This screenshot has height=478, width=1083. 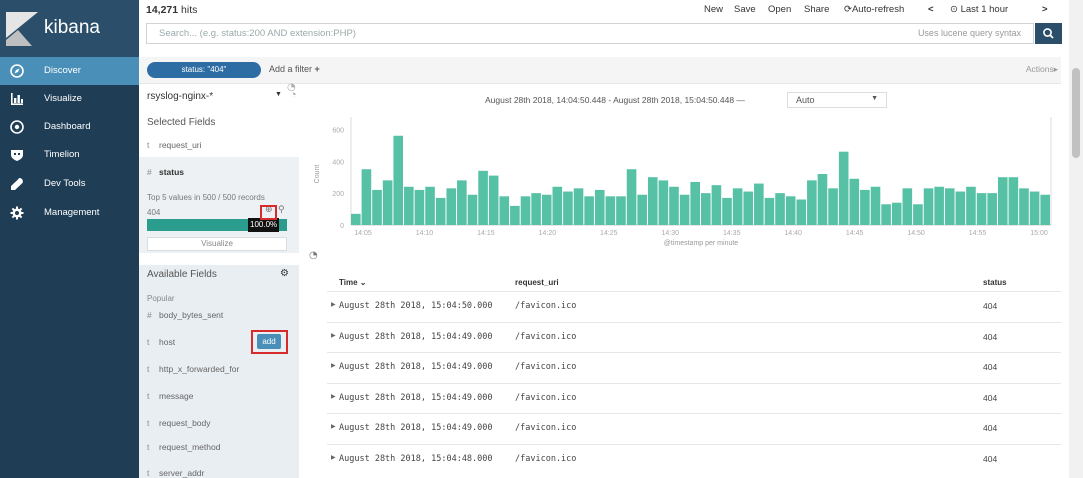 What do you see at coordinates (181, 122) in the screenshot?
I see `selected-fields-title: Selected Fields` at bounding box center [181, 122].